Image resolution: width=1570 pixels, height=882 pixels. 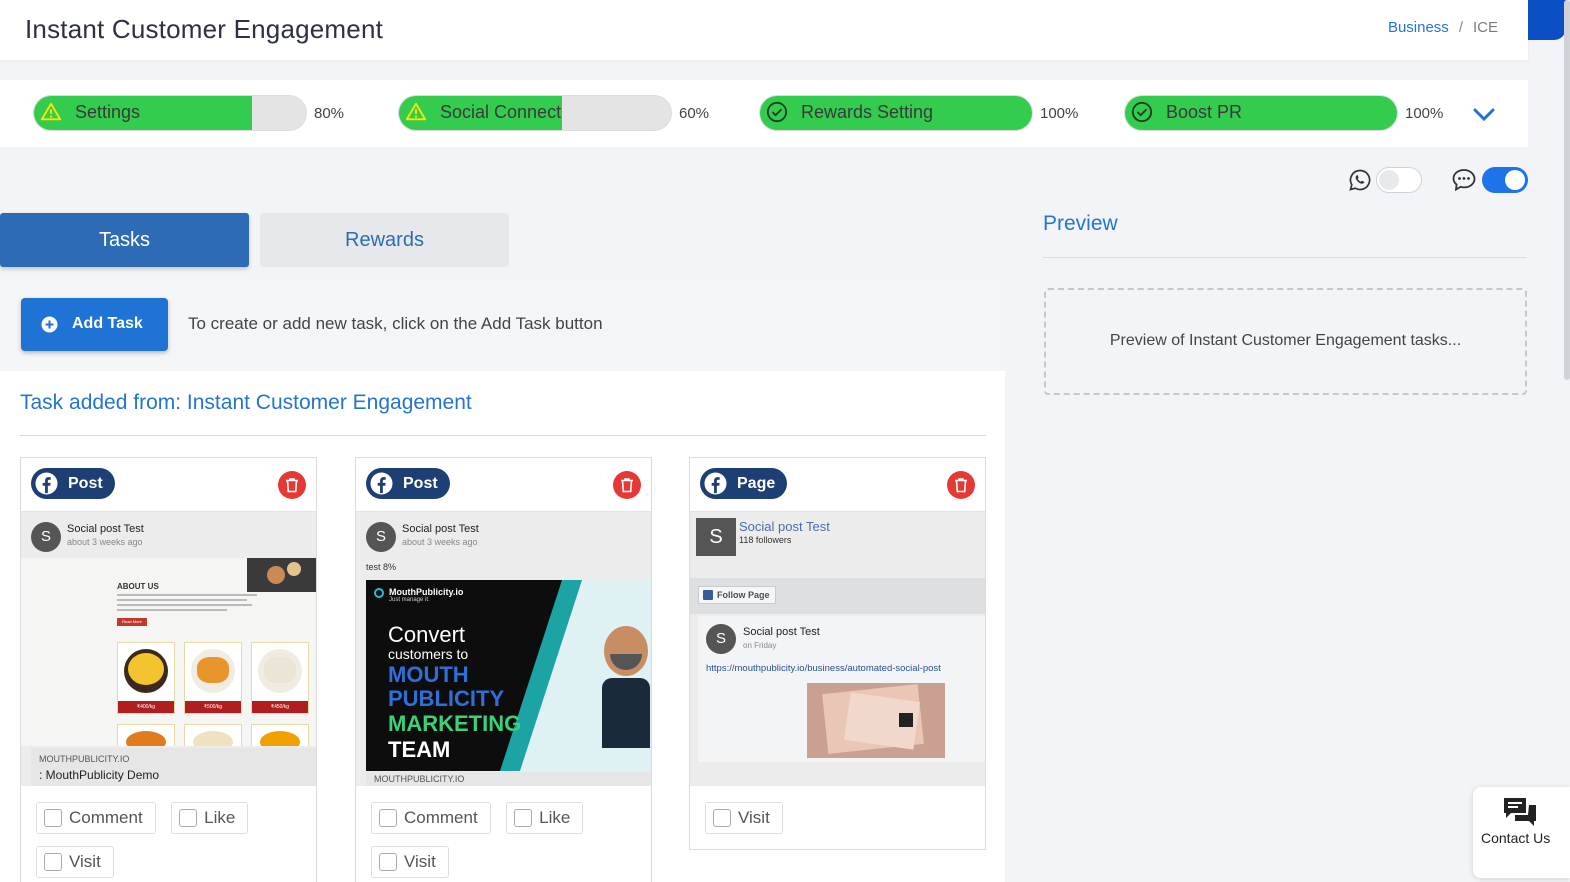 I want to click on task-type-badge: Page, so click(x=744, y=483).